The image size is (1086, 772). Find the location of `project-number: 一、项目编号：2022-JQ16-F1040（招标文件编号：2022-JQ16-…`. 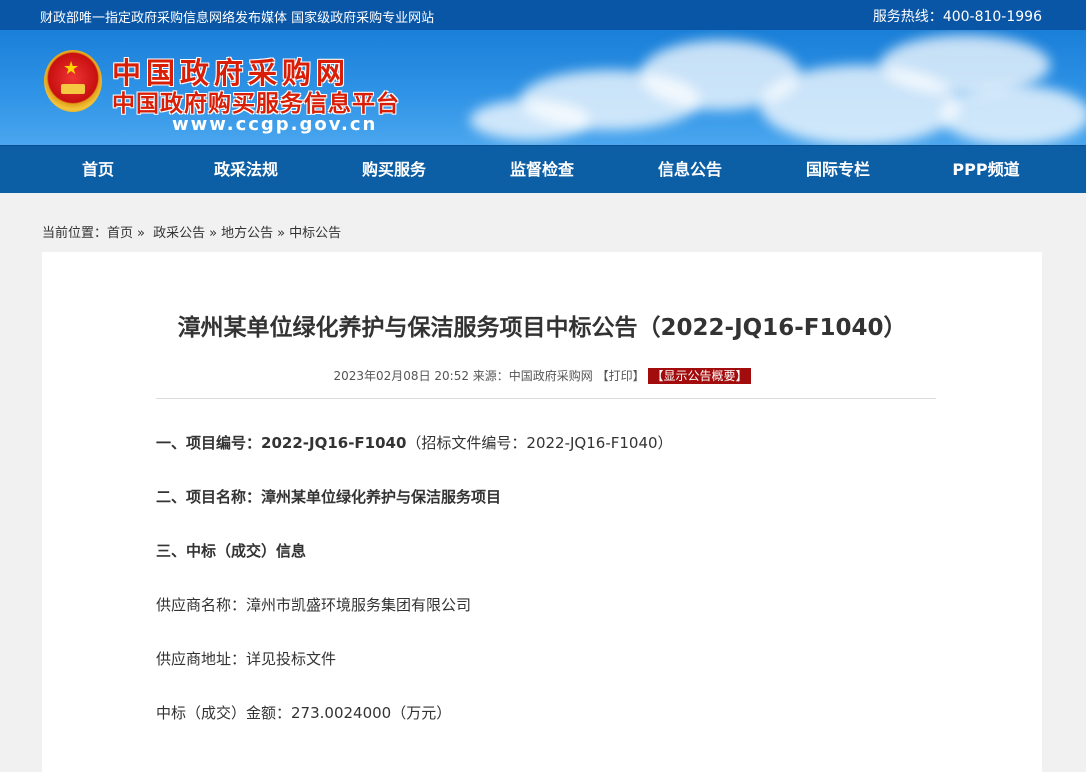

project-number: 一、项目编号：2022-JQ16-F1040（招标文件编号：2022-JQ16-… is located at coordinates (414, 442).